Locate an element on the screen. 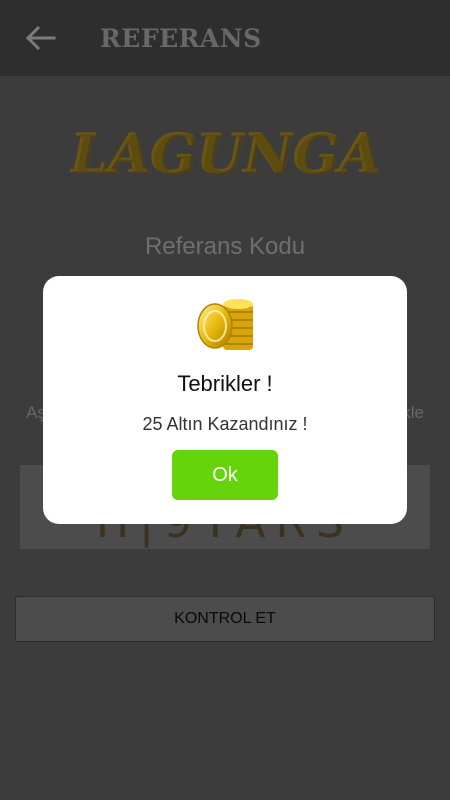  dialog-message: 25 Altın Kazandınız ! is located at coordinates (225, 424).